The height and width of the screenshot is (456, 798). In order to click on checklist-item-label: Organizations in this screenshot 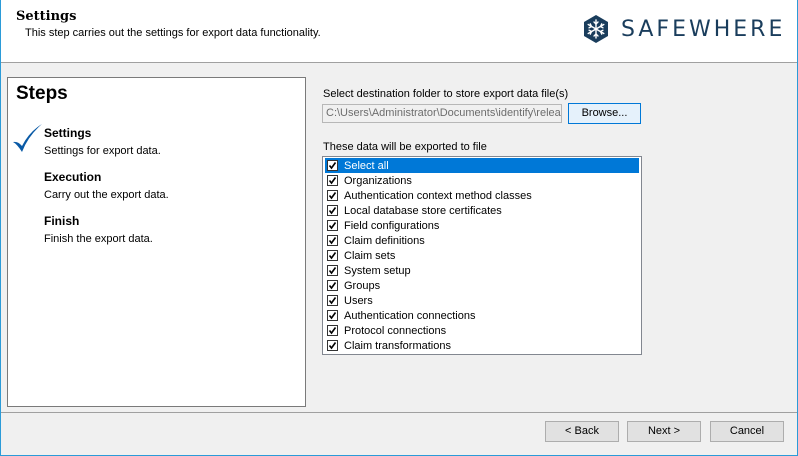, I will do `click(378, 180)`.